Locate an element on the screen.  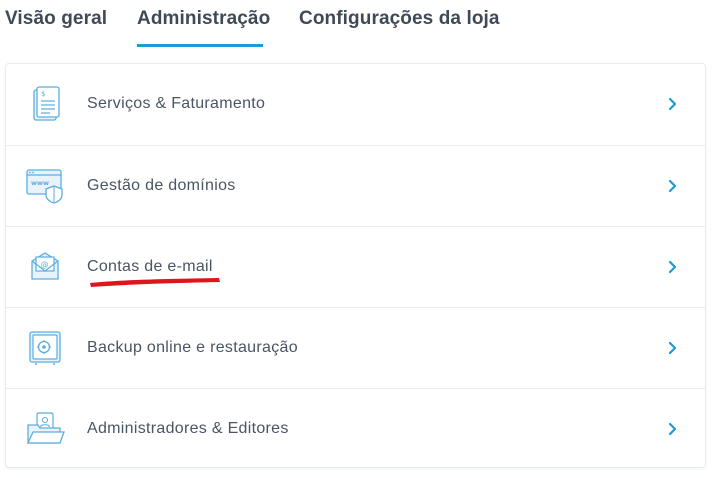
admin-folder-icon is located at coordinates (45, 428).